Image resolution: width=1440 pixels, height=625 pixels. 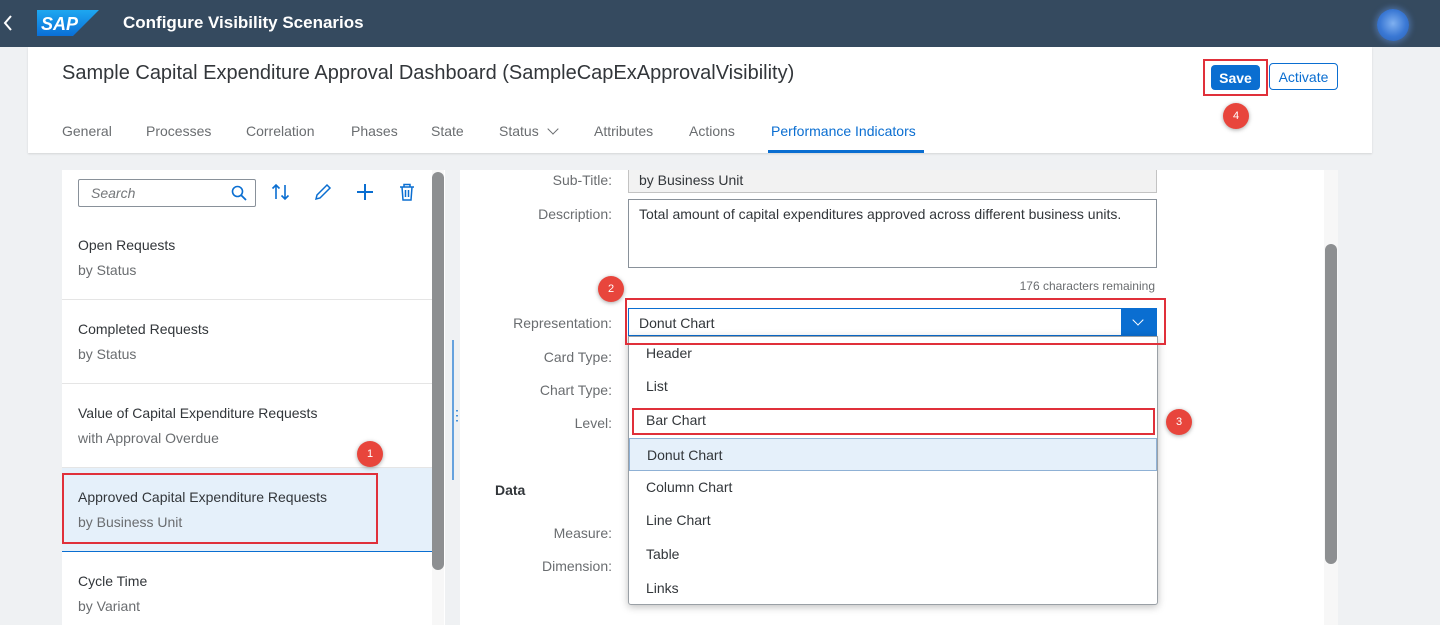 I want to click on sap-logo: SAP, so click(x=68, y=23).